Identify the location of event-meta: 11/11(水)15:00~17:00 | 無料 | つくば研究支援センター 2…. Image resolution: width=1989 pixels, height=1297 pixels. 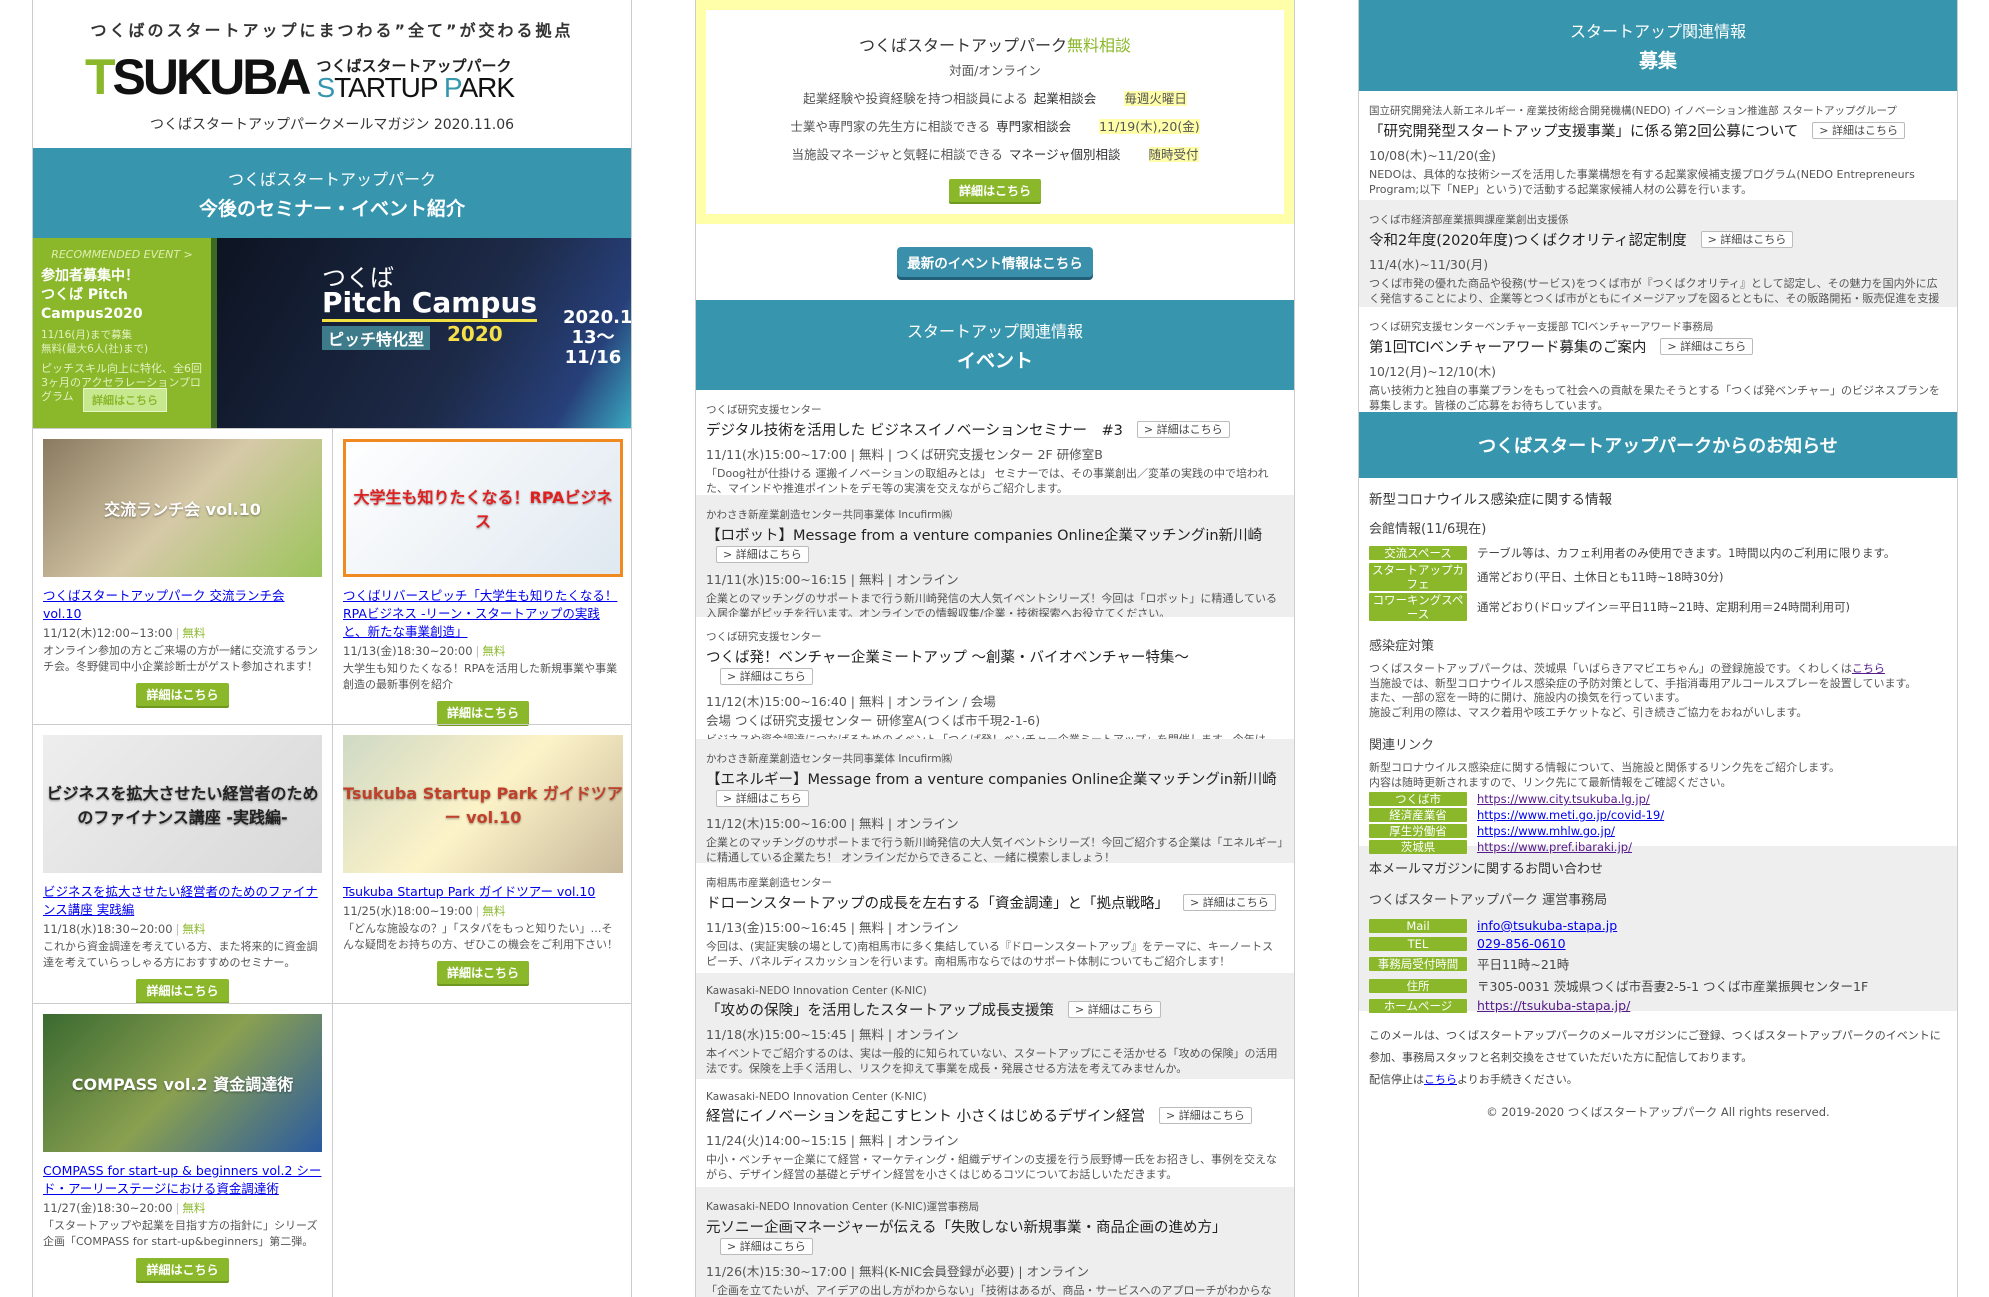
(904, 454).